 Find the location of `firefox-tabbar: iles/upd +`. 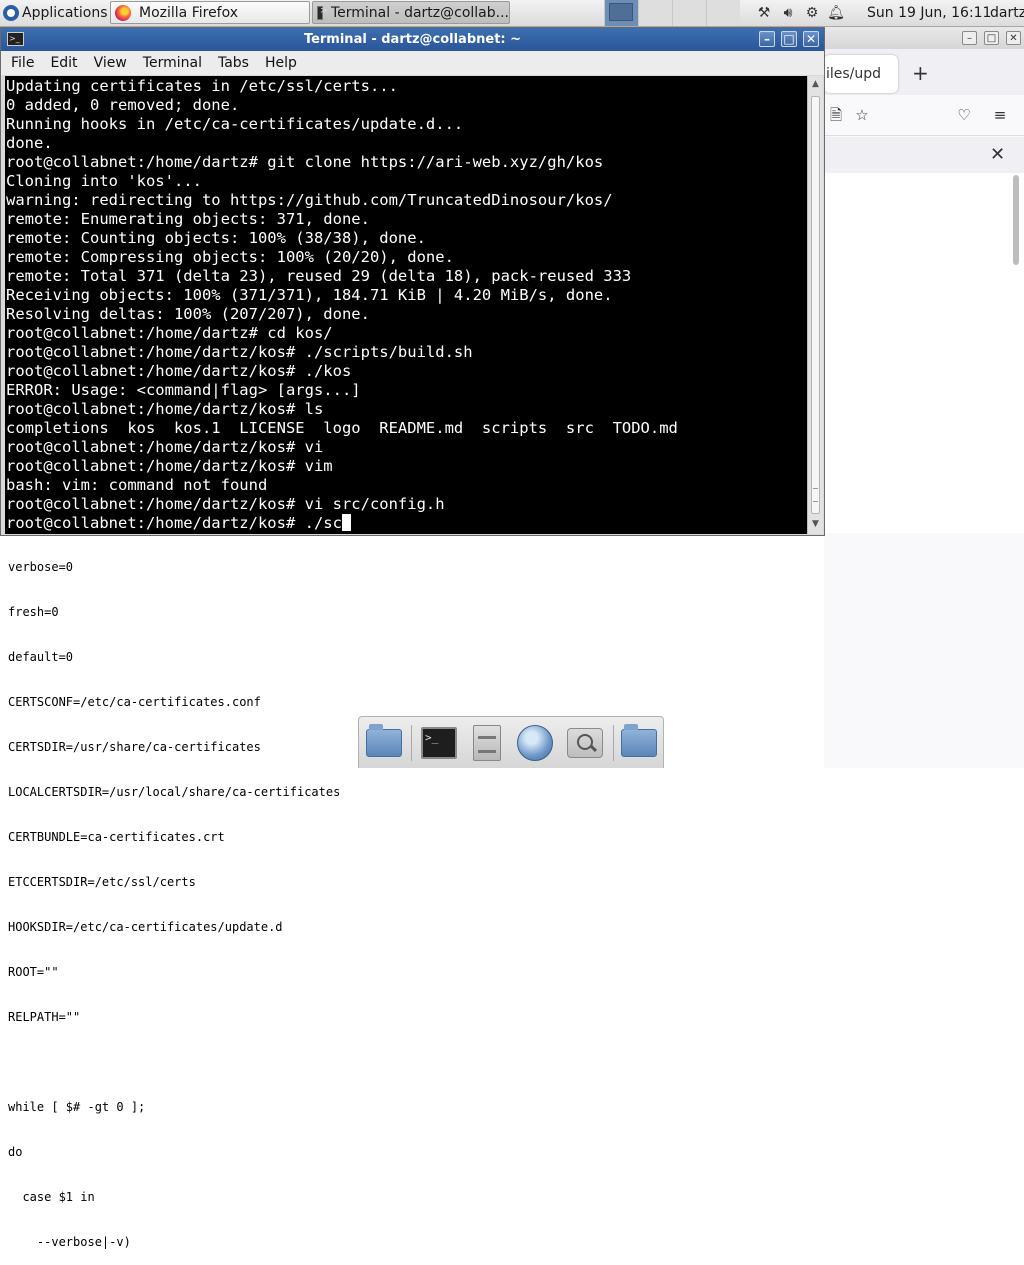

firefox-tabbar: iles/upd + is located at coordinates (924, 72).